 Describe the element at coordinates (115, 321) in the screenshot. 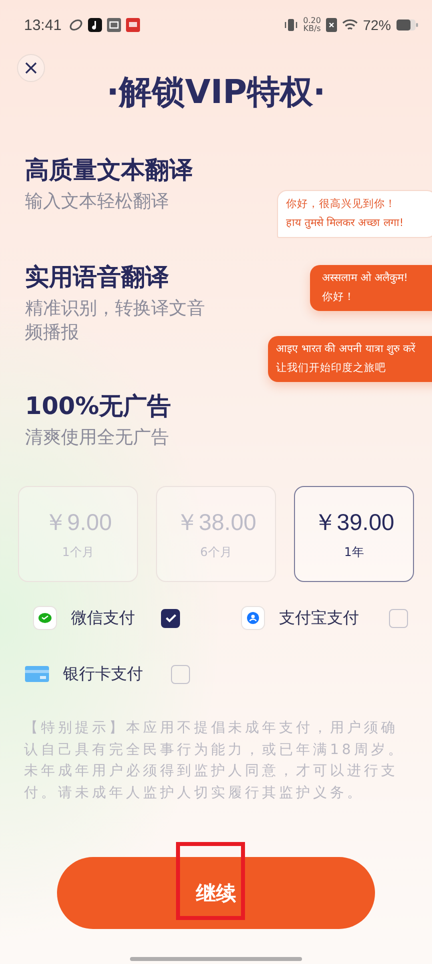

I see `feature-description: 精准识别，转换译文音频播报` at that location.